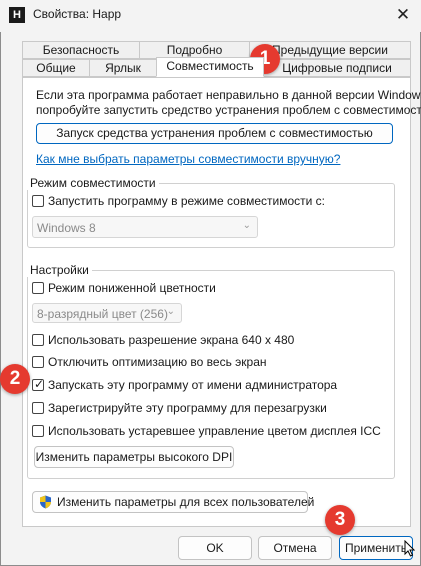 Image resolution: width=421 pixels, height=566 pixels. I want to click on register-restart-checkbox, so click(38, 408).